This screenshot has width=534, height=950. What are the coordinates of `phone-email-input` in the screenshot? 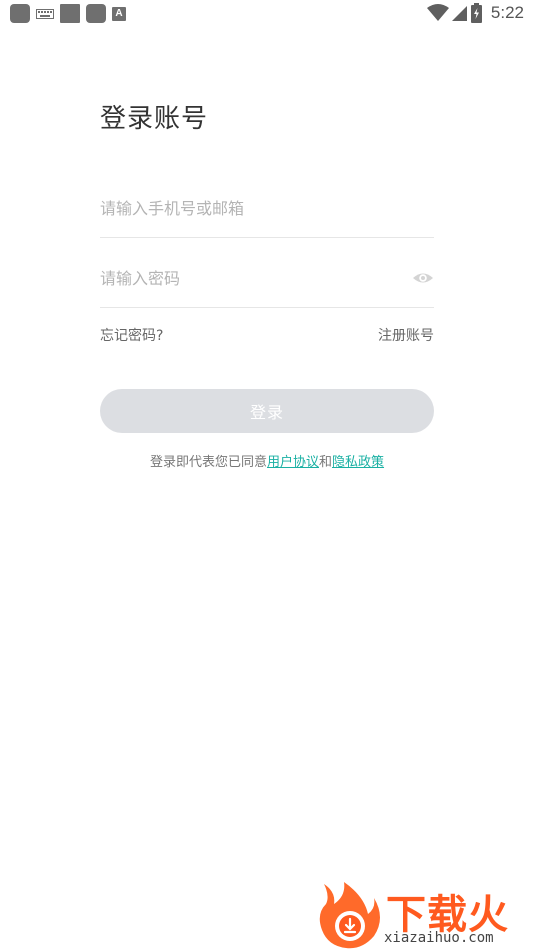 It's located at (267, 208).